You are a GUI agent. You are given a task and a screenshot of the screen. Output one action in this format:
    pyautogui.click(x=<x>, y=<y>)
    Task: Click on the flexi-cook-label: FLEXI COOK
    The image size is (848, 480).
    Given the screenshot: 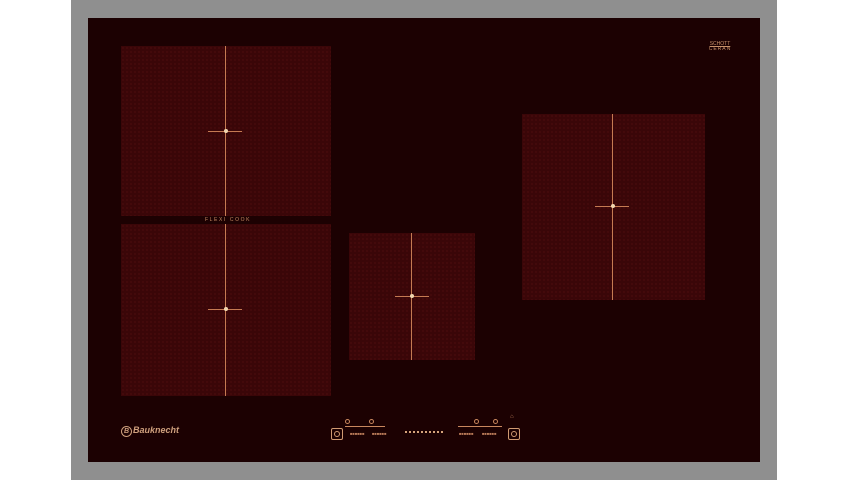 What is the action you would take?
    pyautogui.click(x=228, y=220)
    